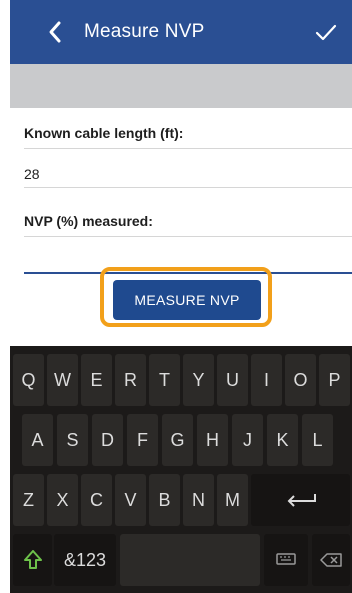  I want to click on key-u: U, so click(232, 380).